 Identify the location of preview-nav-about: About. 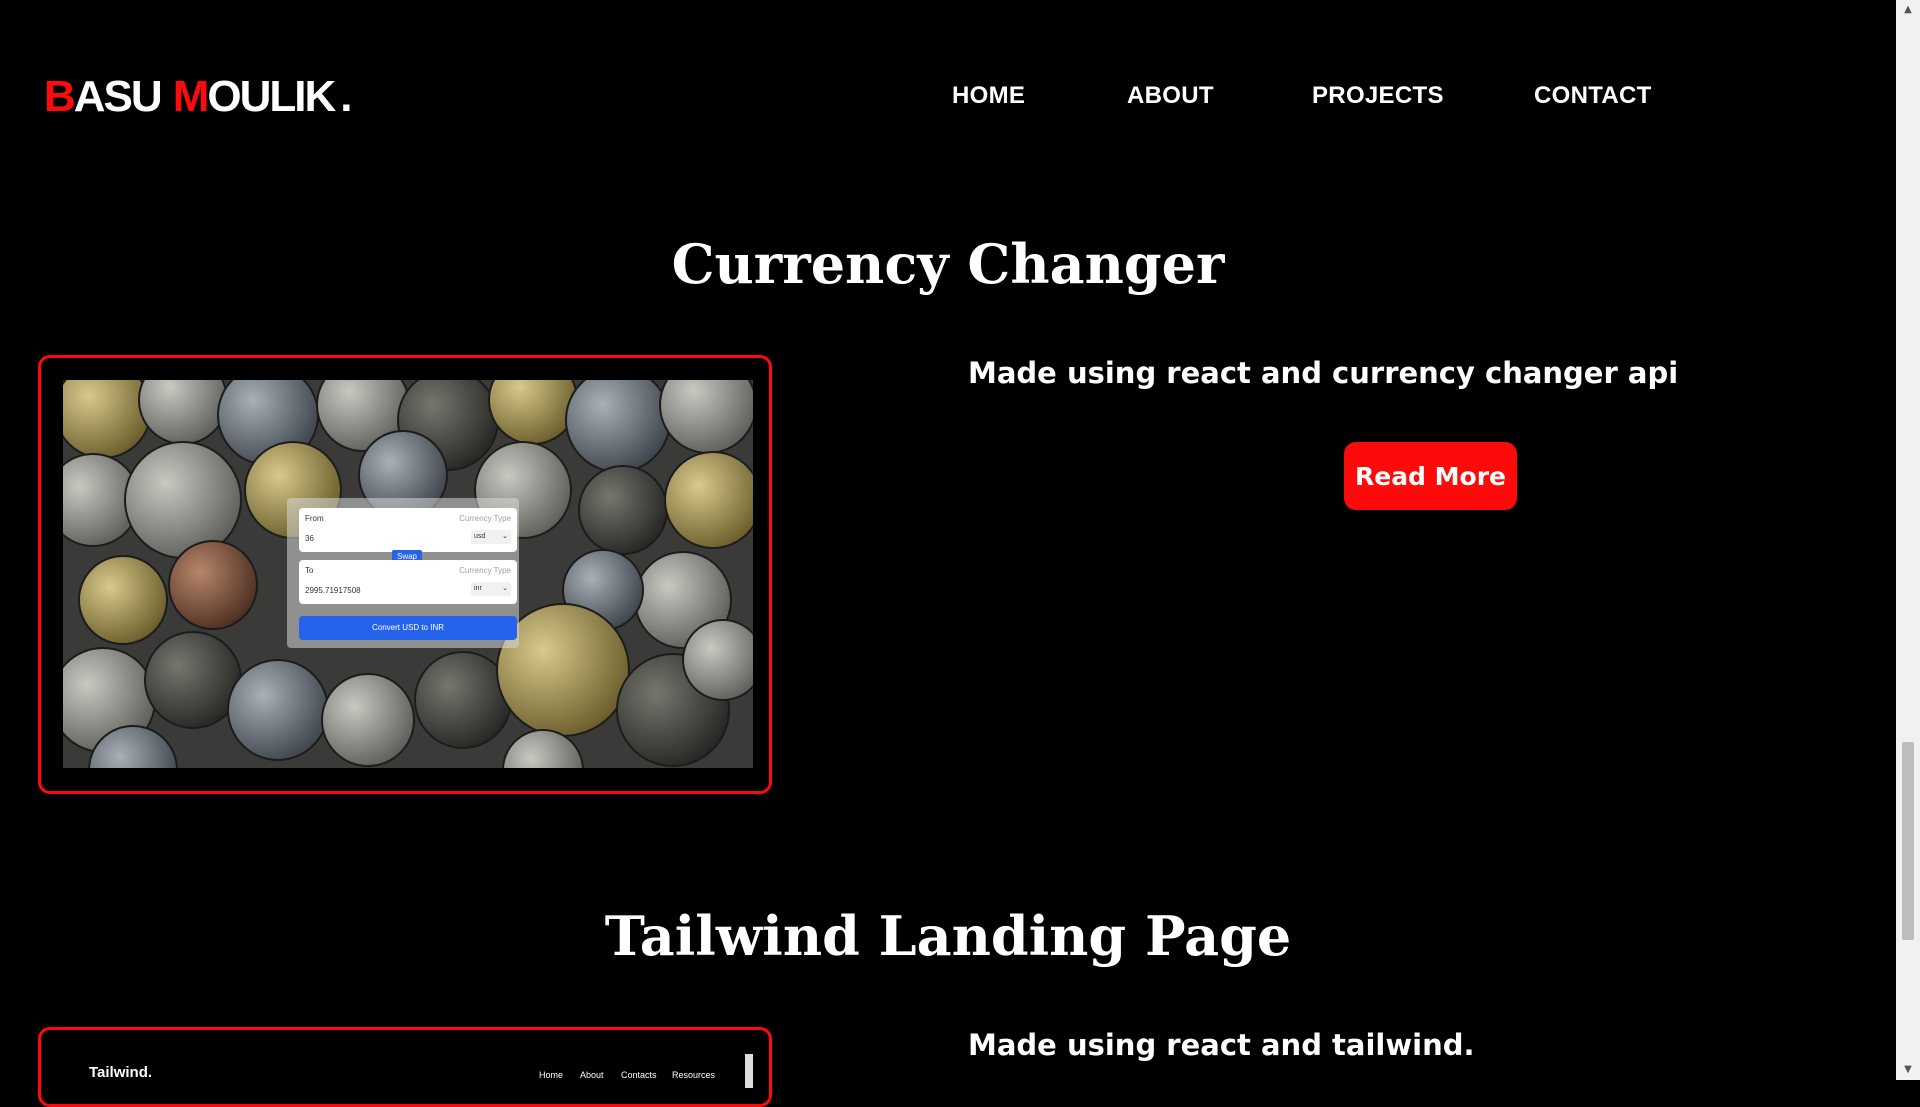
(592, 1075).